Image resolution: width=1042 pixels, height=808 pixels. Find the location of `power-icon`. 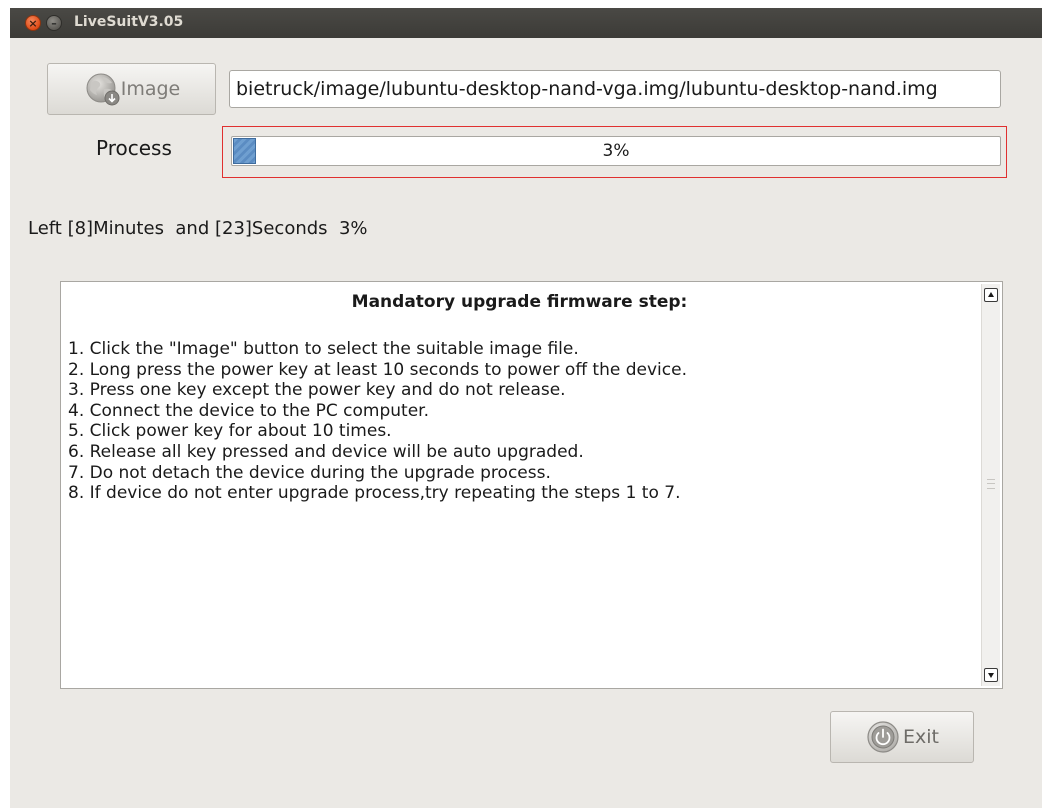

power-icon is located at coordinates (883, 737).